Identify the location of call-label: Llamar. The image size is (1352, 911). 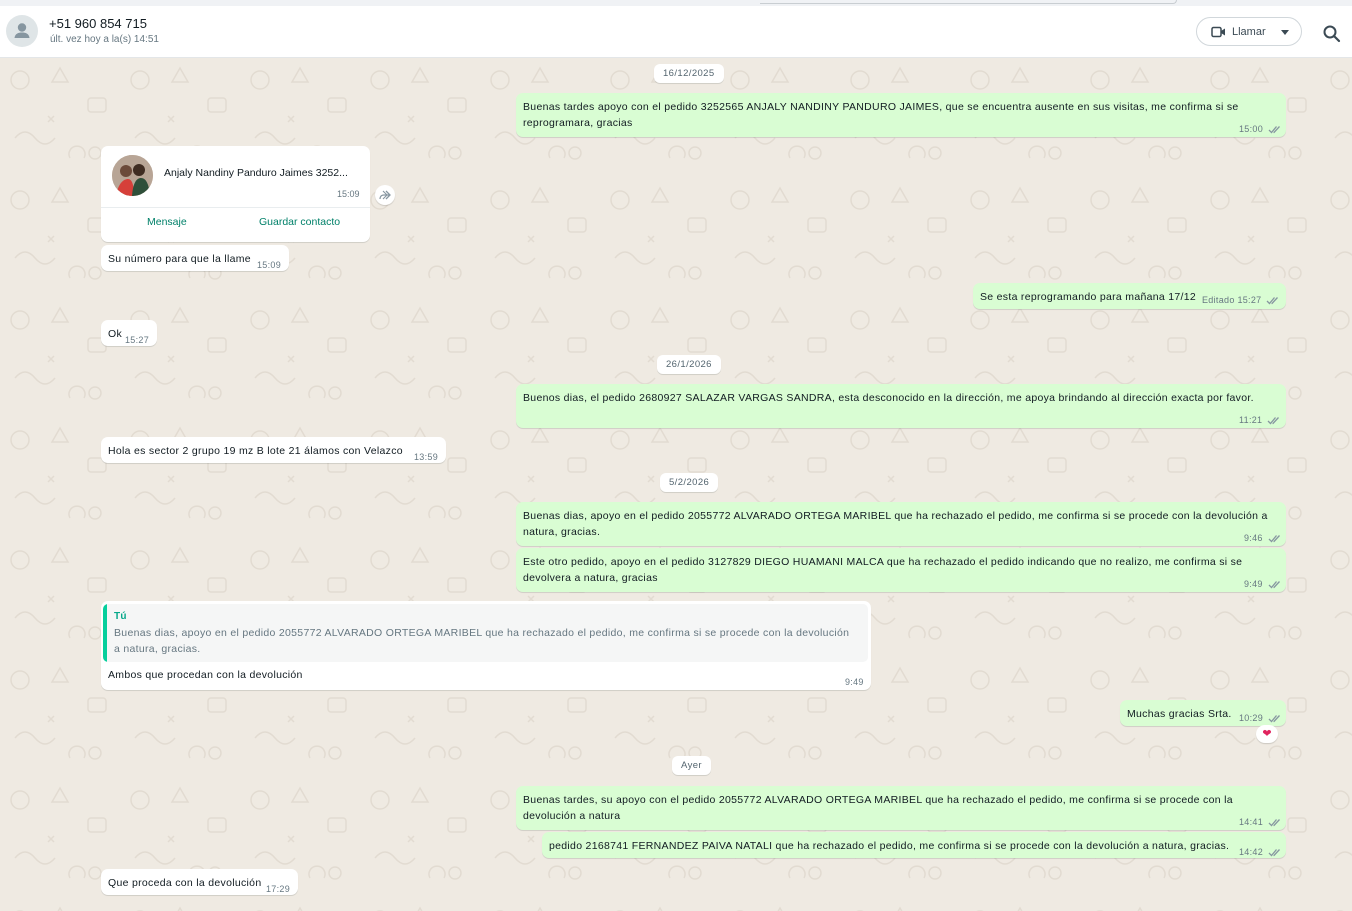
(1249, 32).